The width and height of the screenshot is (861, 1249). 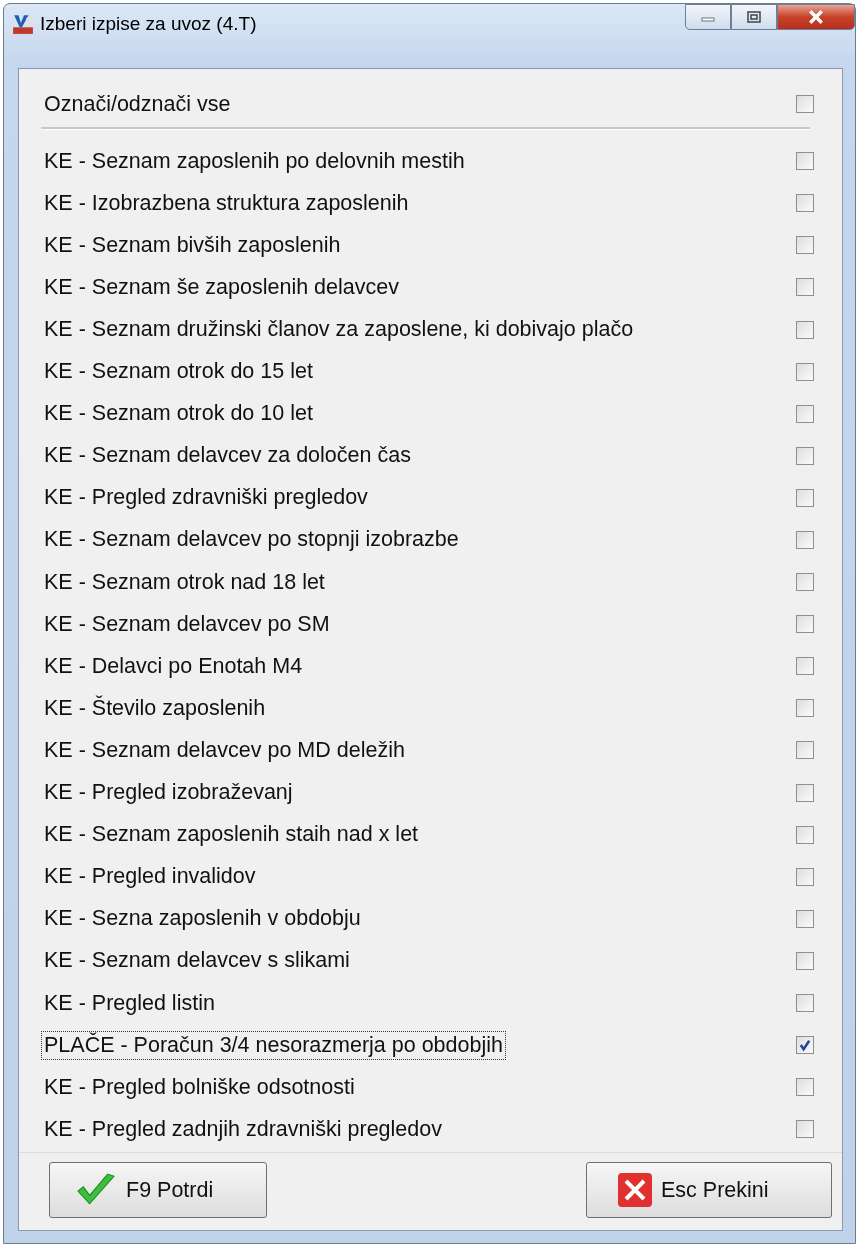 What do you see at coordinates (224, 750) in the screenshot?
I see `report-label: KE - Seznam delavcev po MD deležih` at bounding box center [224, 750].